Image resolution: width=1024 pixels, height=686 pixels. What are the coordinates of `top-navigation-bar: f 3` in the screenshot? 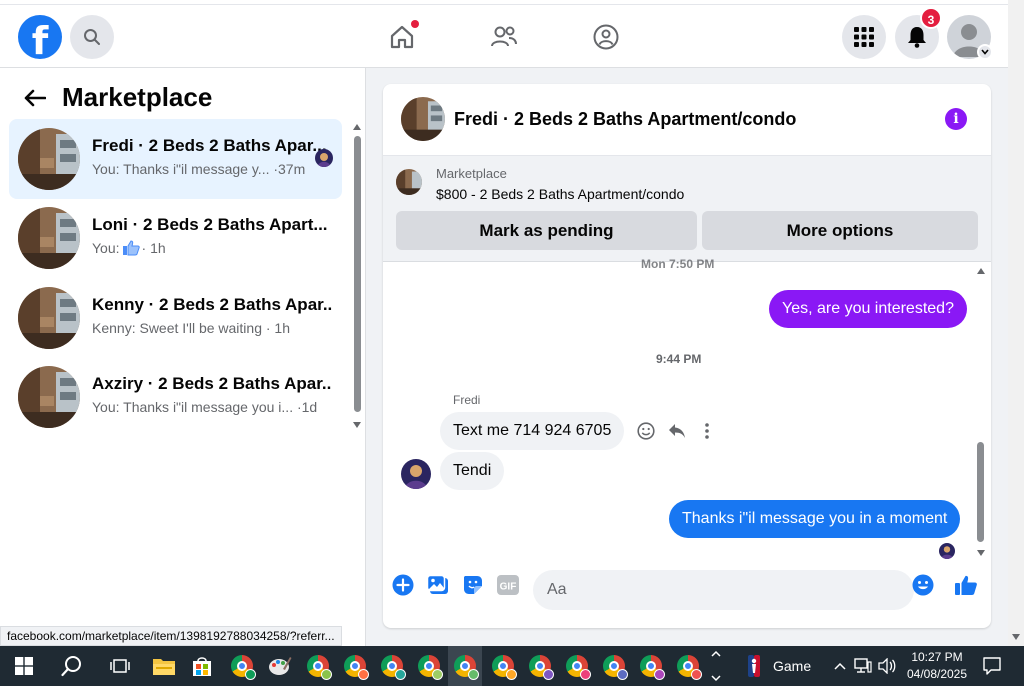 It's located at (504, 36).